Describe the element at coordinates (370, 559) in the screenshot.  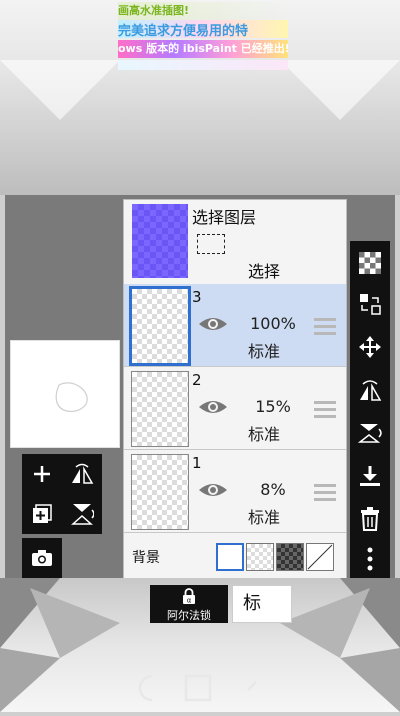
I see `more-icon` at that location.